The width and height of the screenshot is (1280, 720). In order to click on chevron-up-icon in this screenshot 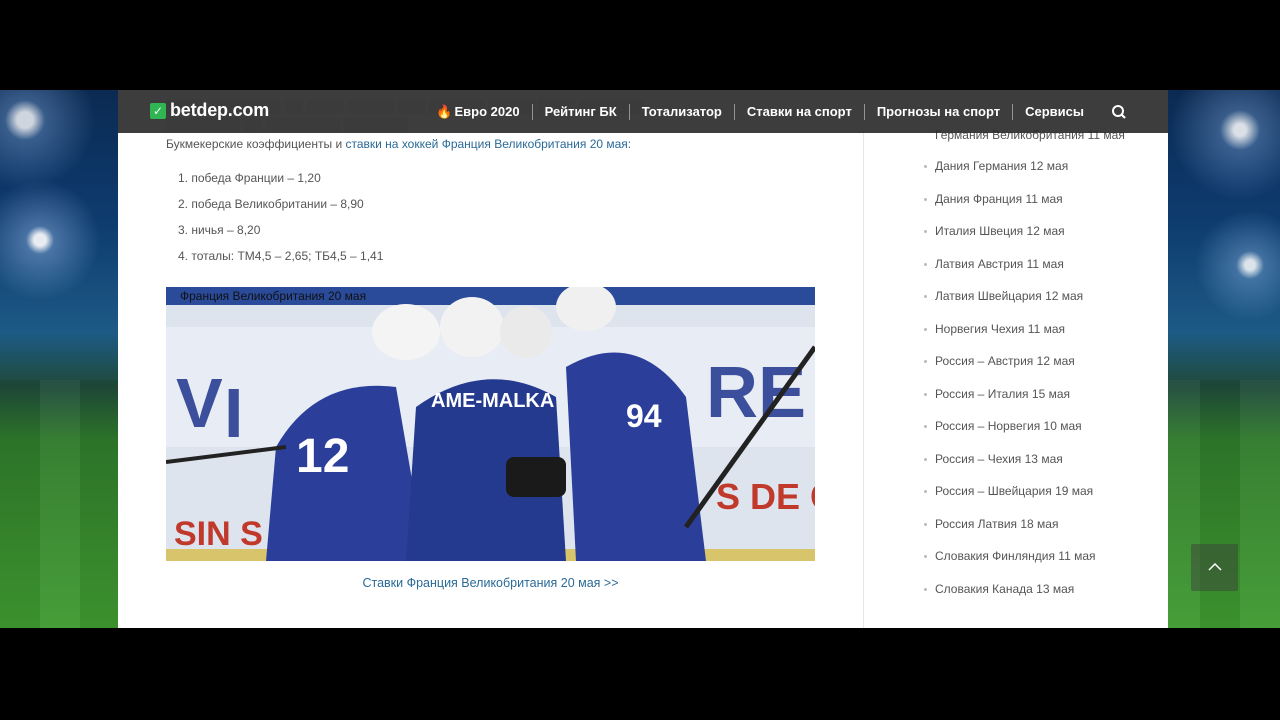, I will do `click(1215, 567)`.